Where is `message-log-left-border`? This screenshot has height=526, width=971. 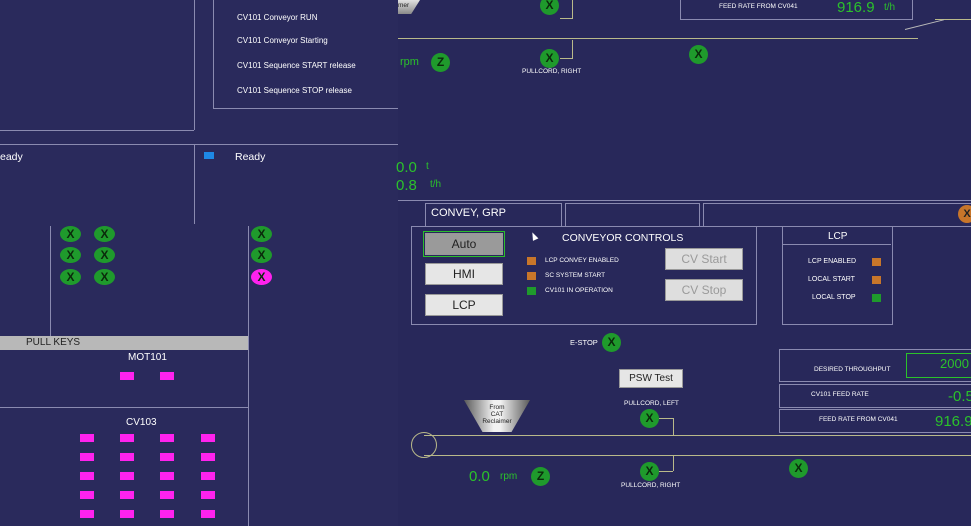
message-log-left-border is located at coordinates (213, 54).